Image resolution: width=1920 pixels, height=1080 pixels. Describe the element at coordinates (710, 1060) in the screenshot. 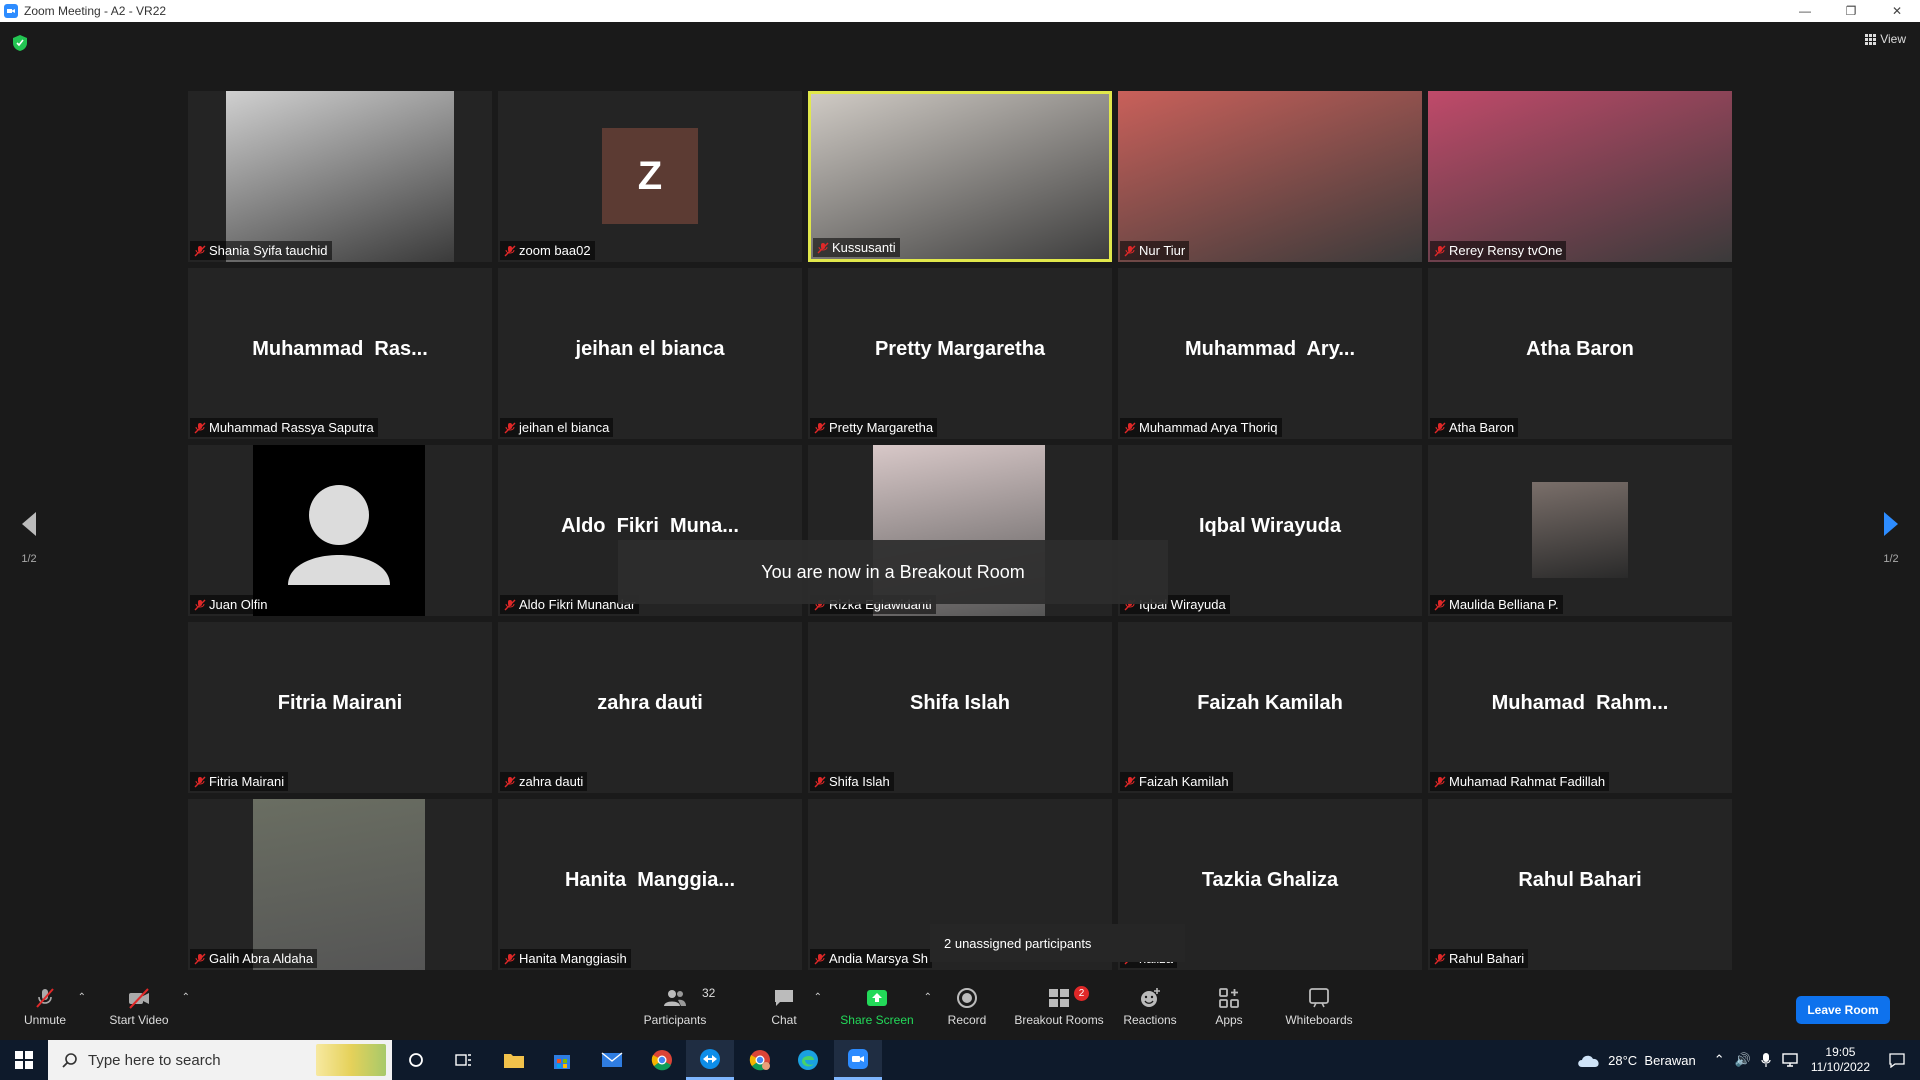

I see `teamviewer-button` at that location.